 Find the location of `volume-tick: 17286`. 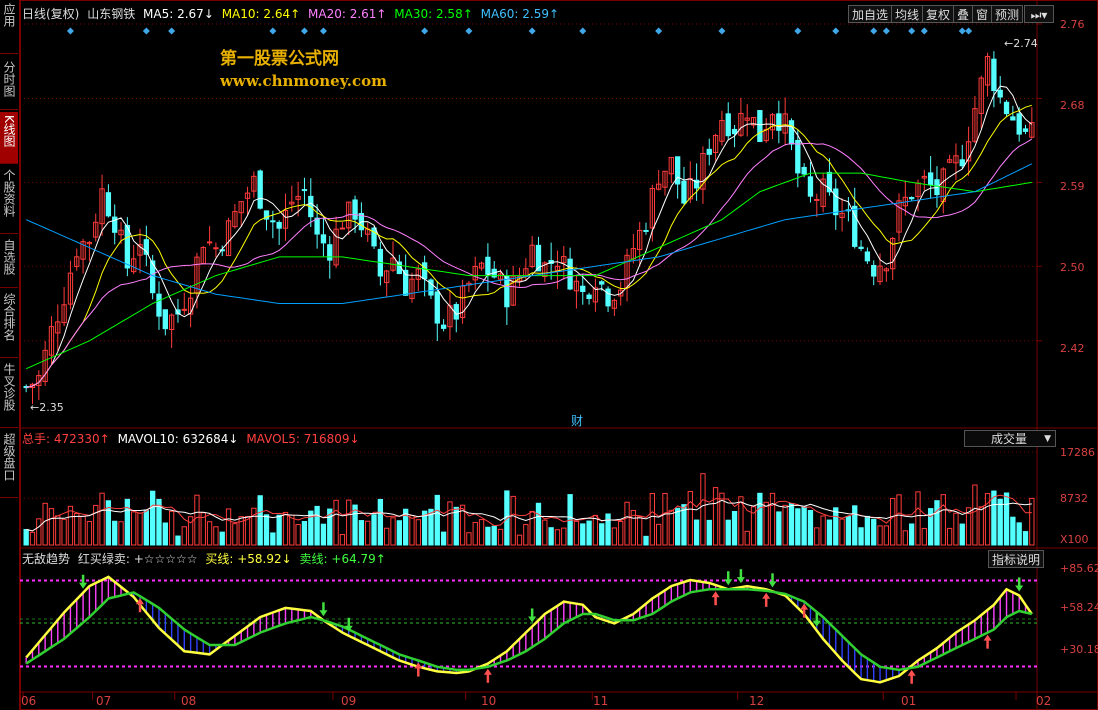

volume-tick: 17286 is located at coordinates (1077, 452).